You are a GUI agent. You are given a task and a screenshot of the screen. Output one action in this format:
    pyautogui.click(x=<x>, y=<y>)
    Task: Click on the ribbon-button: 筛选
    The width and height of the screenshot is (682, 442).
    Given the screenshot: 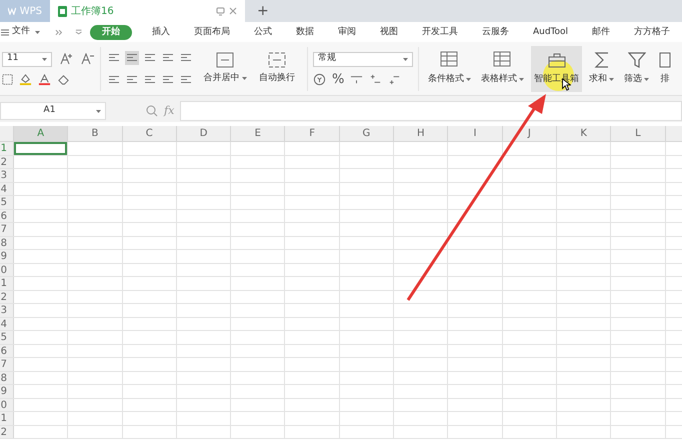 What is the action you would take?
    pyautogui.click(x=636, y=69)
    